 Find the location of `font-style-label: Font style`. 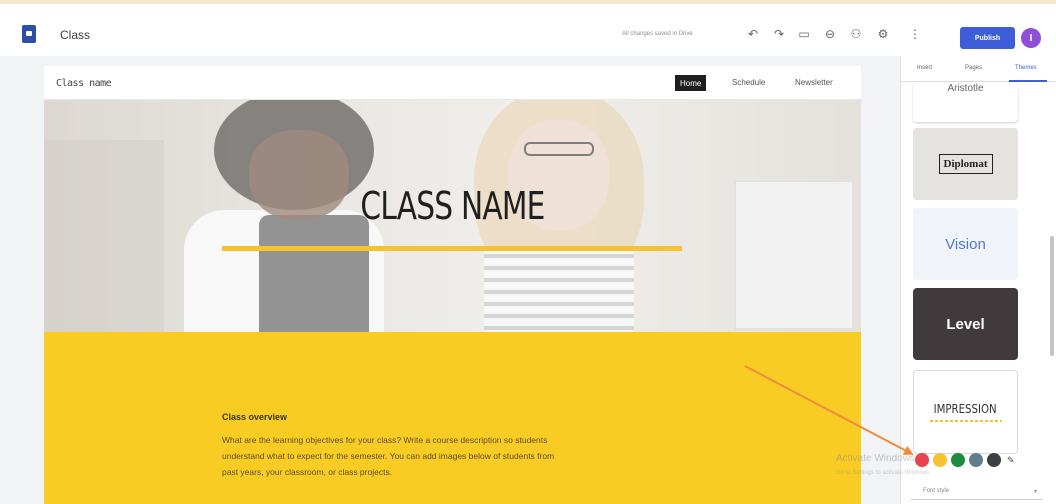

font-style-label: Font style is located at coordinates (936, 491).